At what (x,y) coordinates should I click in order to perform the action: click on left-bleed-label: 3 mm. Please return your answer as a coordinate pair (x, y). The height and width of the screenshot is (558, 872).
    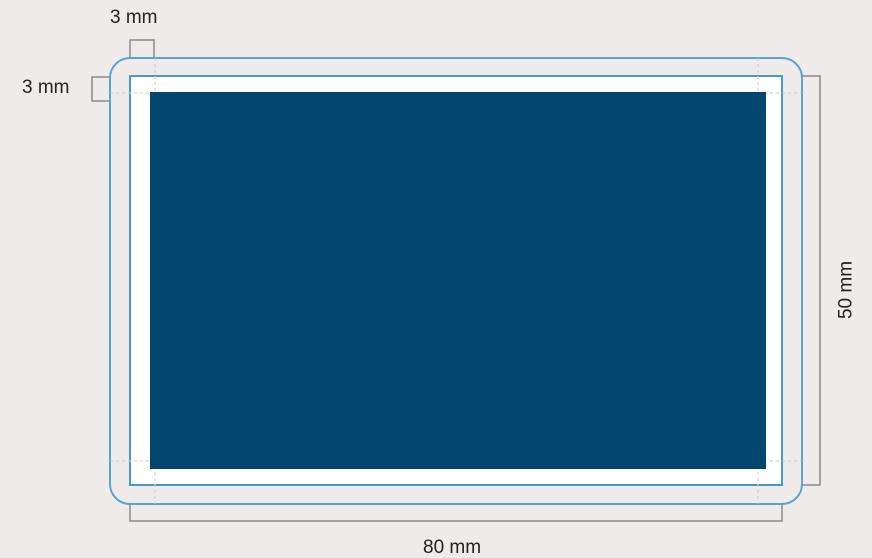
    Looking at the image, I should click on (46, 87).